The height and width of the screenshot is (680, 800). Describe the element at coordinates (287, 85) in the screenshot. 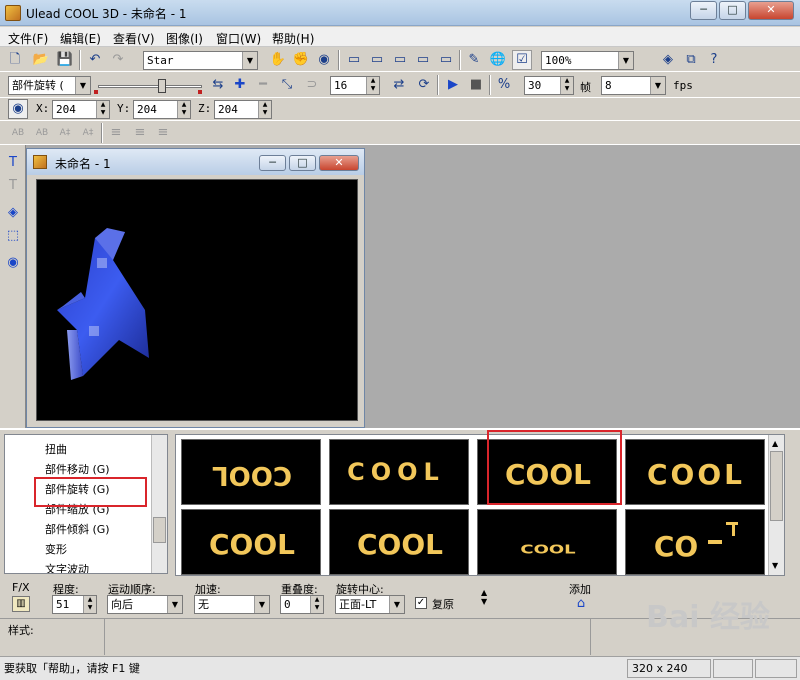

I see `split-keyframe-icon: ⤡` at that location.